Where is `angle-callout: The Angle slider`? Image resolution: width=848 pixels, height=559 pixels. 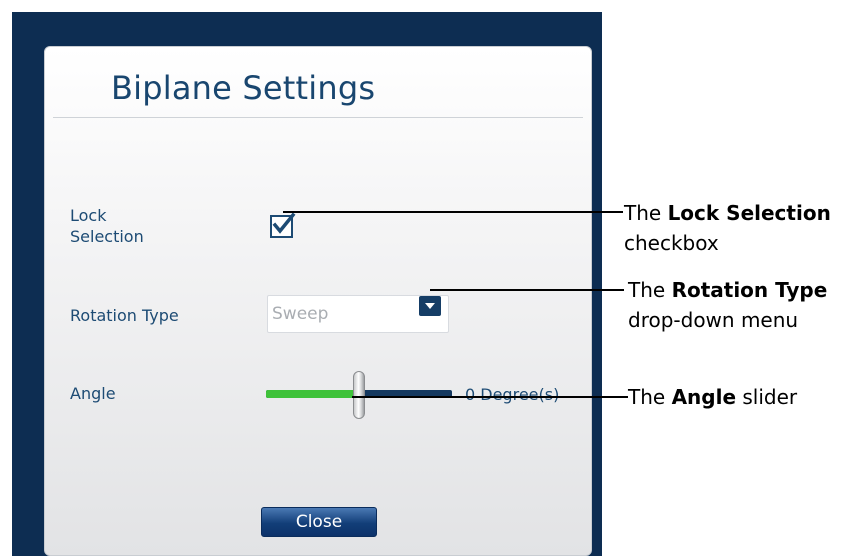 angle-callout: The Angle slider is located at coordinates (712, 397).